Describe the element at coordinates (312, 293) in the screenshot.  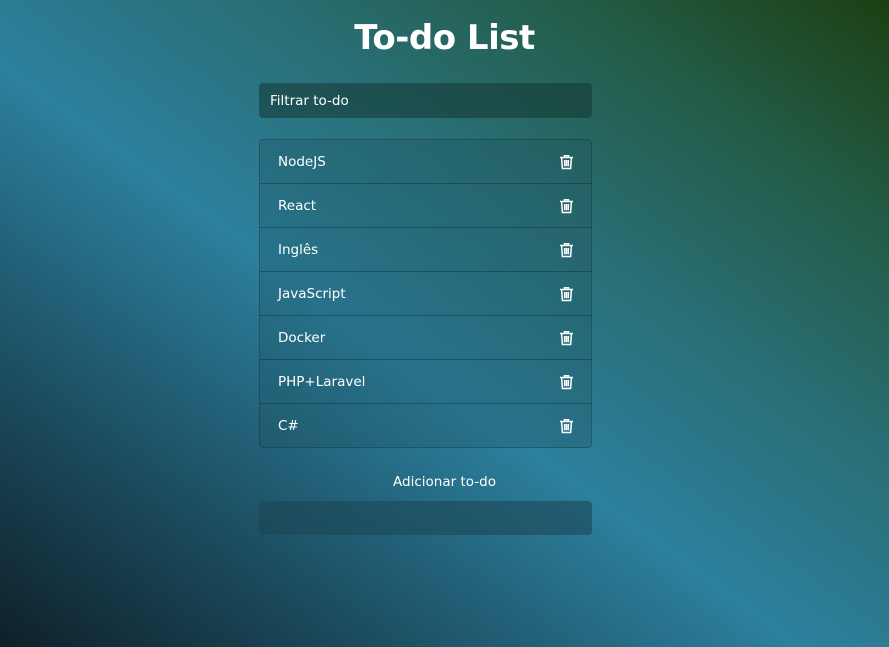
I see `todo-label: JavaScript` at that location.